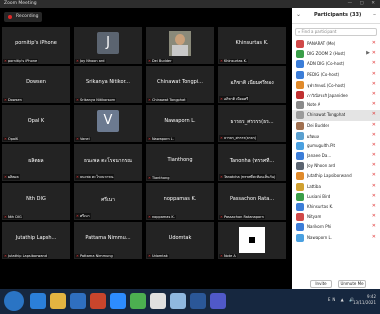 The image size is (380, 314). I want to click on video-tile: Jutathip Lapsh... ✕Jutathip Lapsiborwand, so click(36, 240).